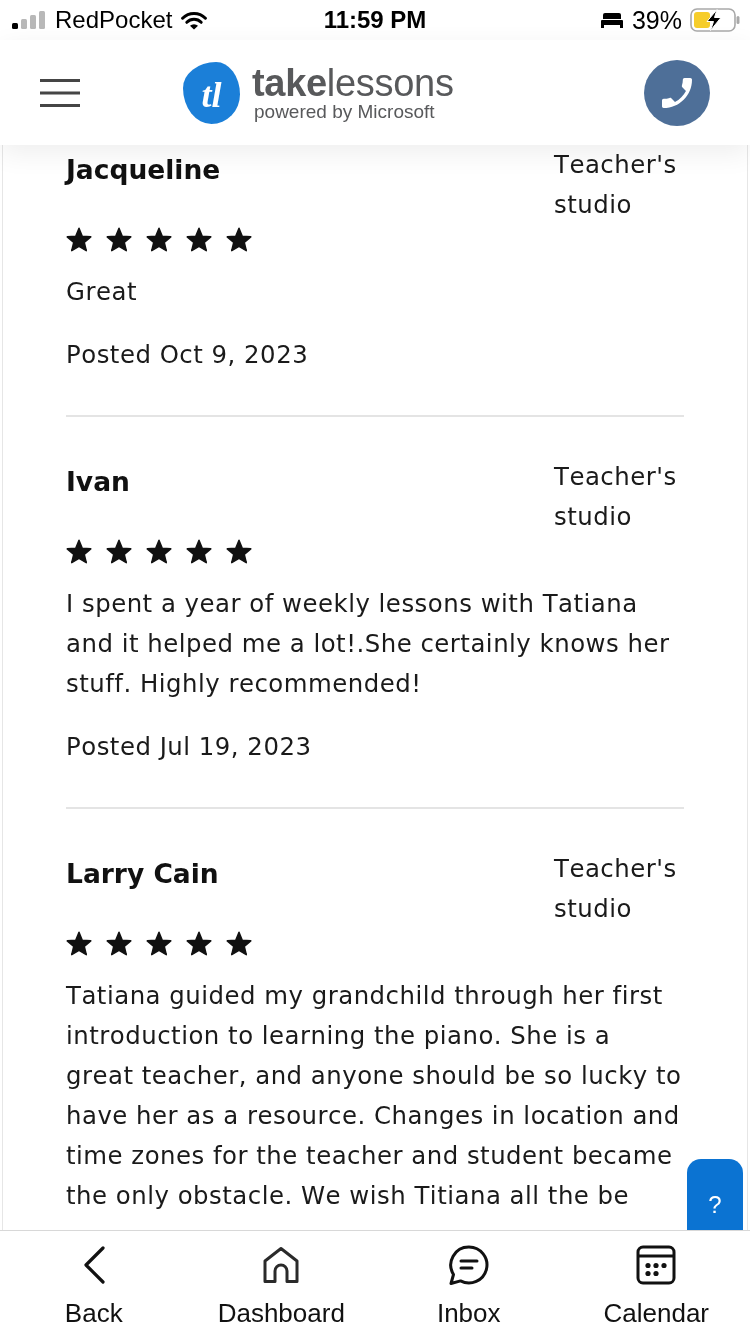 The image size is (750, 1334). What do you see at coordinates (468, 1265) in the screenshot?
I see `chat-bubble-icon` at bounding box center [468, 1265].